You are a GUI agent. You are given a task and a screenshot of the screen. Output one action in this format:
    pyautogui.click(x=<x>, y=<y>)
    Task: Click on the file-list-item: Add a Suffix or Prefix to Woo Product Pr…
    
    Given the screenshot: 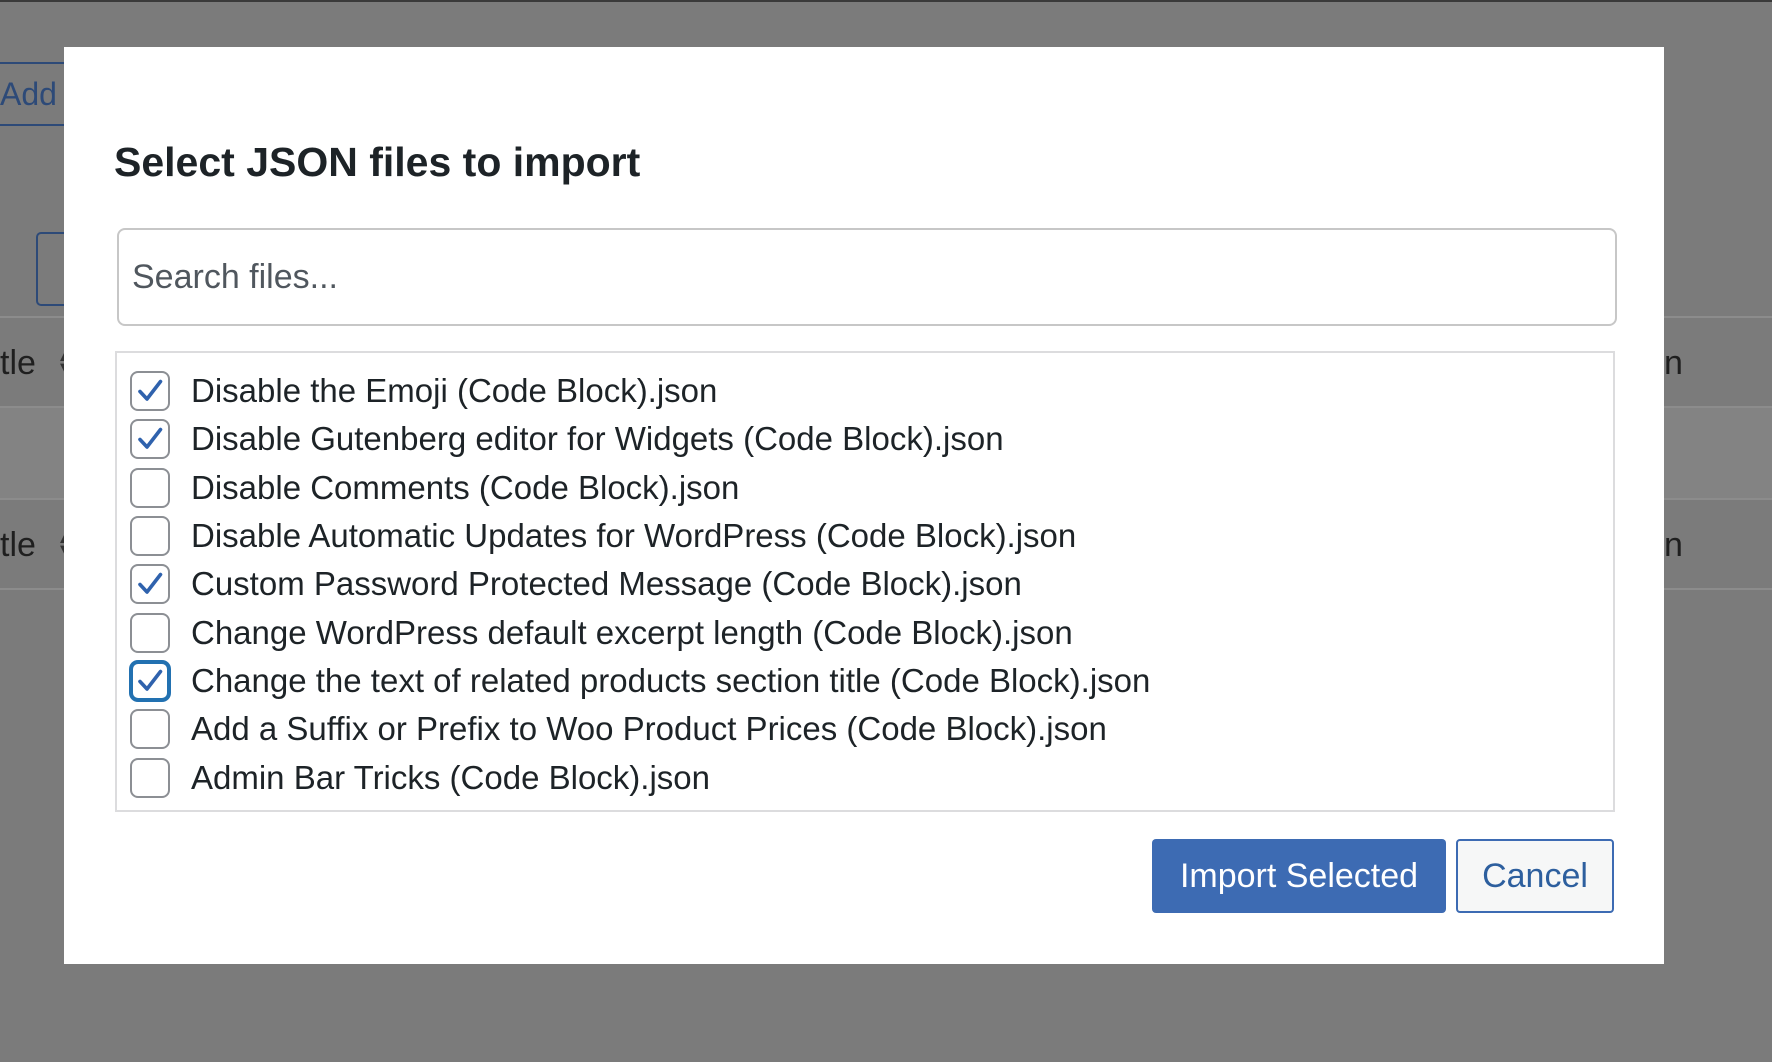 What is the action you would take?
    pyautogui.click(x=865, y=729)
    